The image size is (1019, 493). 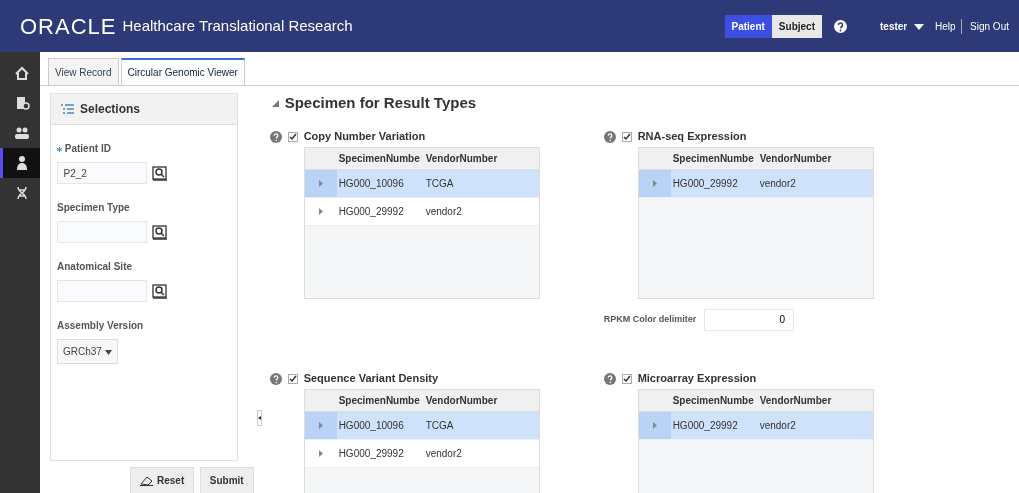 I want to click on field-label: RPKM Color delimiter, so click(x=650, y=319).